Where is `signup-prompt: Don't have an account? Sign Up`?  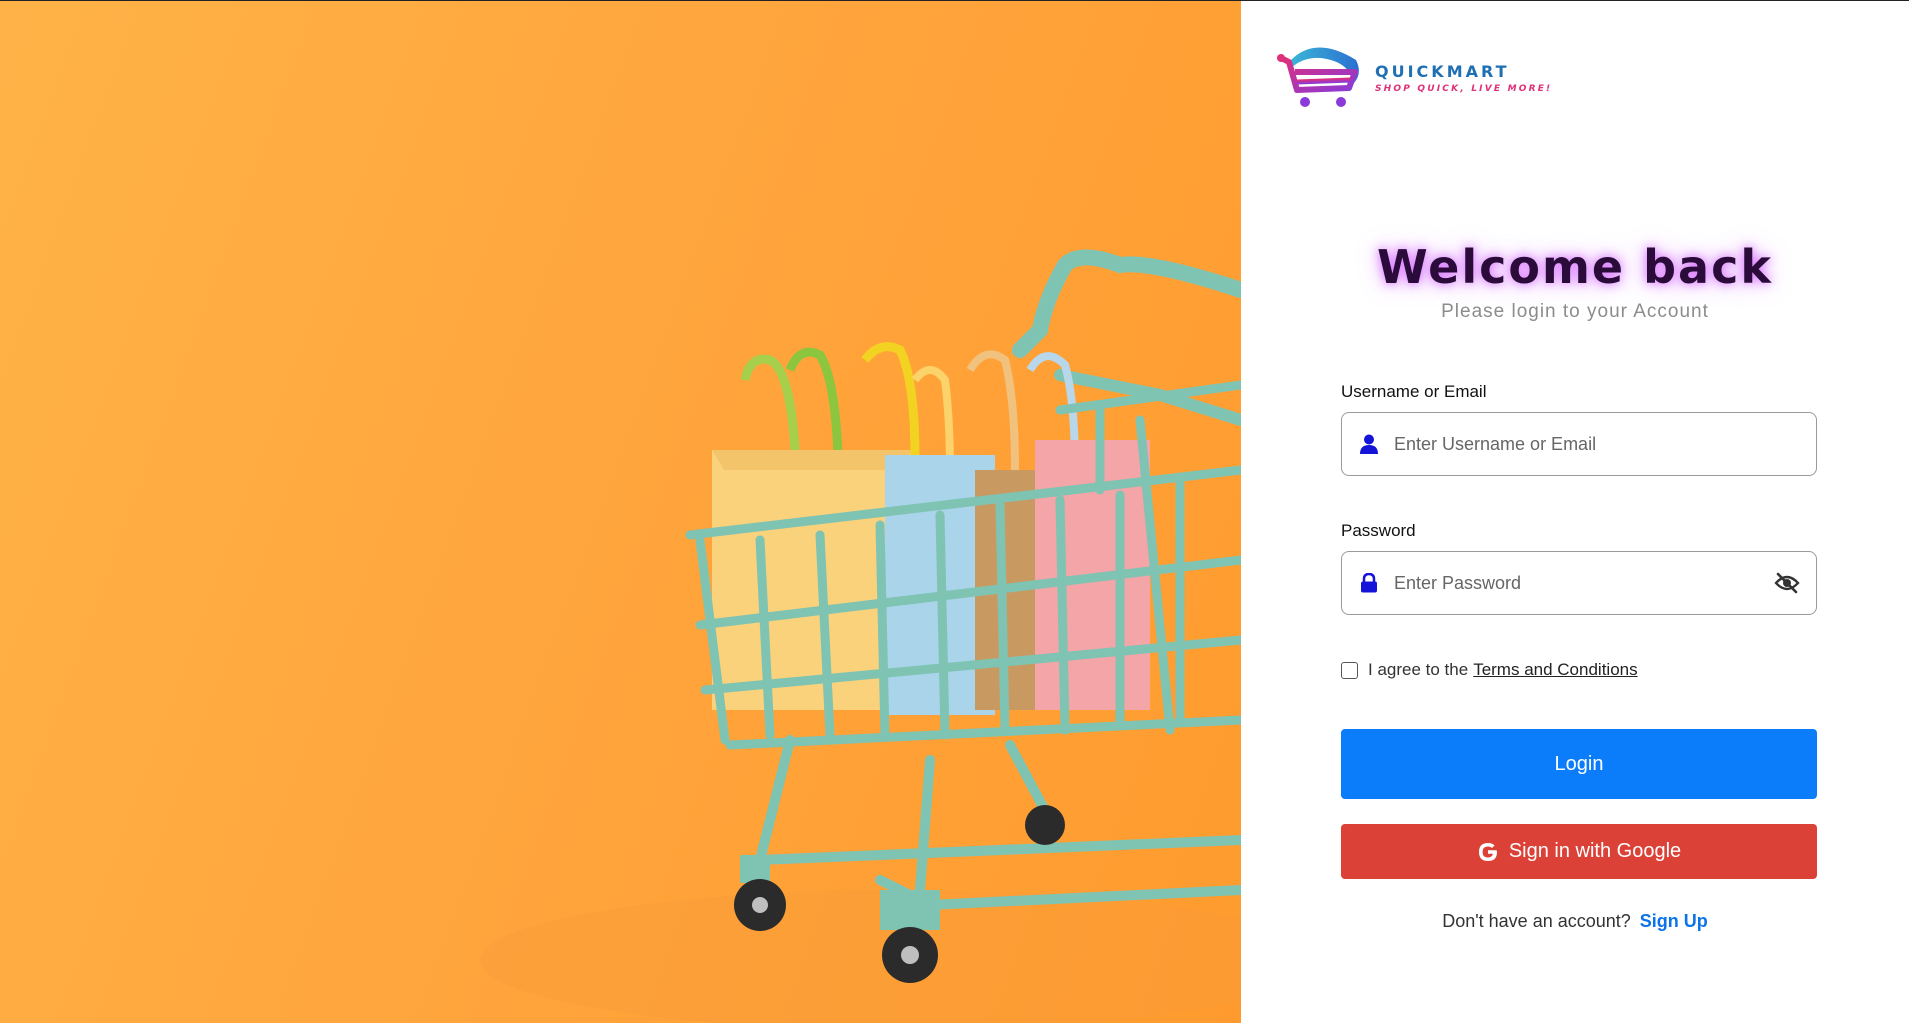
signup-prompt: Don't have an account? Sign Up is located at coordinates (1575, 921).